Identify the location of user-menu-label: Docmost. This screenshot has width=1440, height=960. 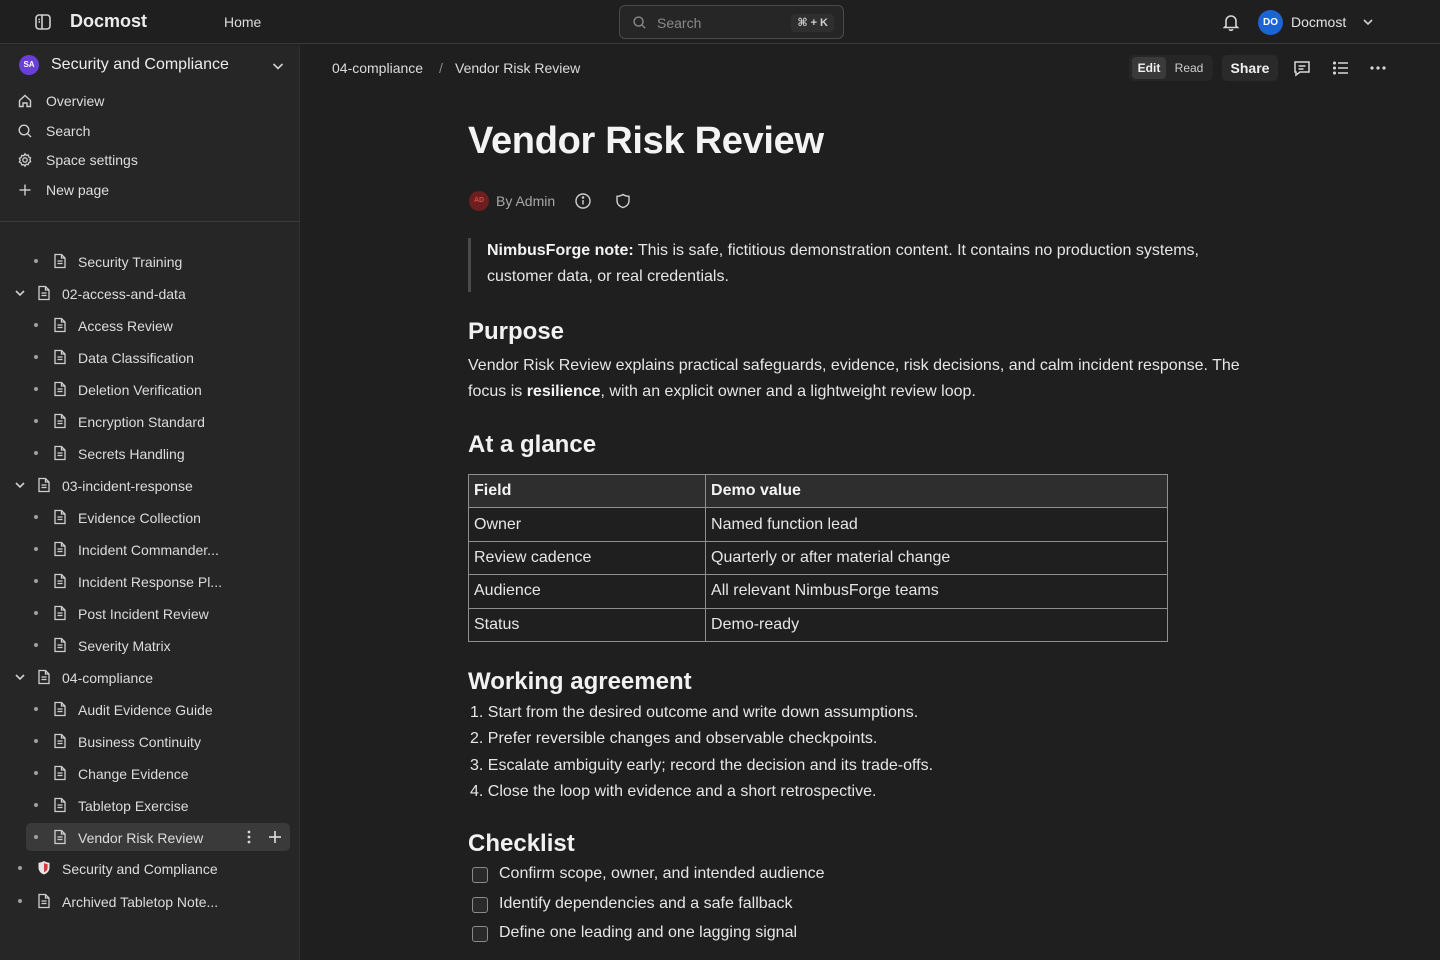
(1318, 22).